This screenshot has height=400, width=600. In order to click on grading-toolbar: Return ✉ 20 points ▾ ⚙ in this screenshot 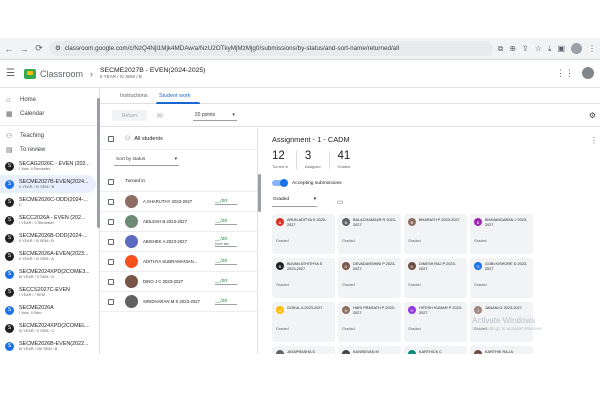, I will do `click(350, 116)`.